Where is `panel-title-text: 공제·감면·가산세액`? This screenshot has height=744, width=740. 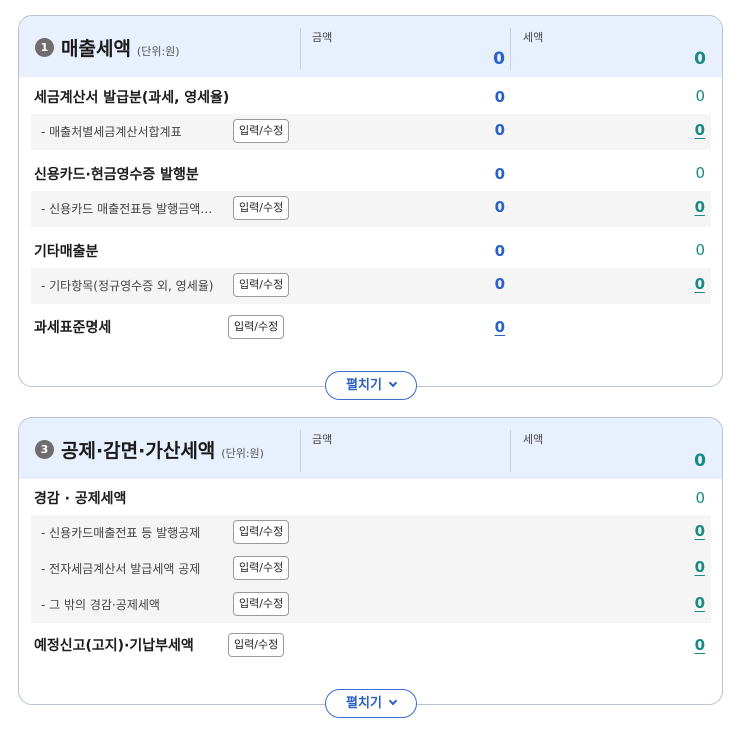 panel-title-text: 공제·감면·가산세액 is located at coordinates (138, 451).